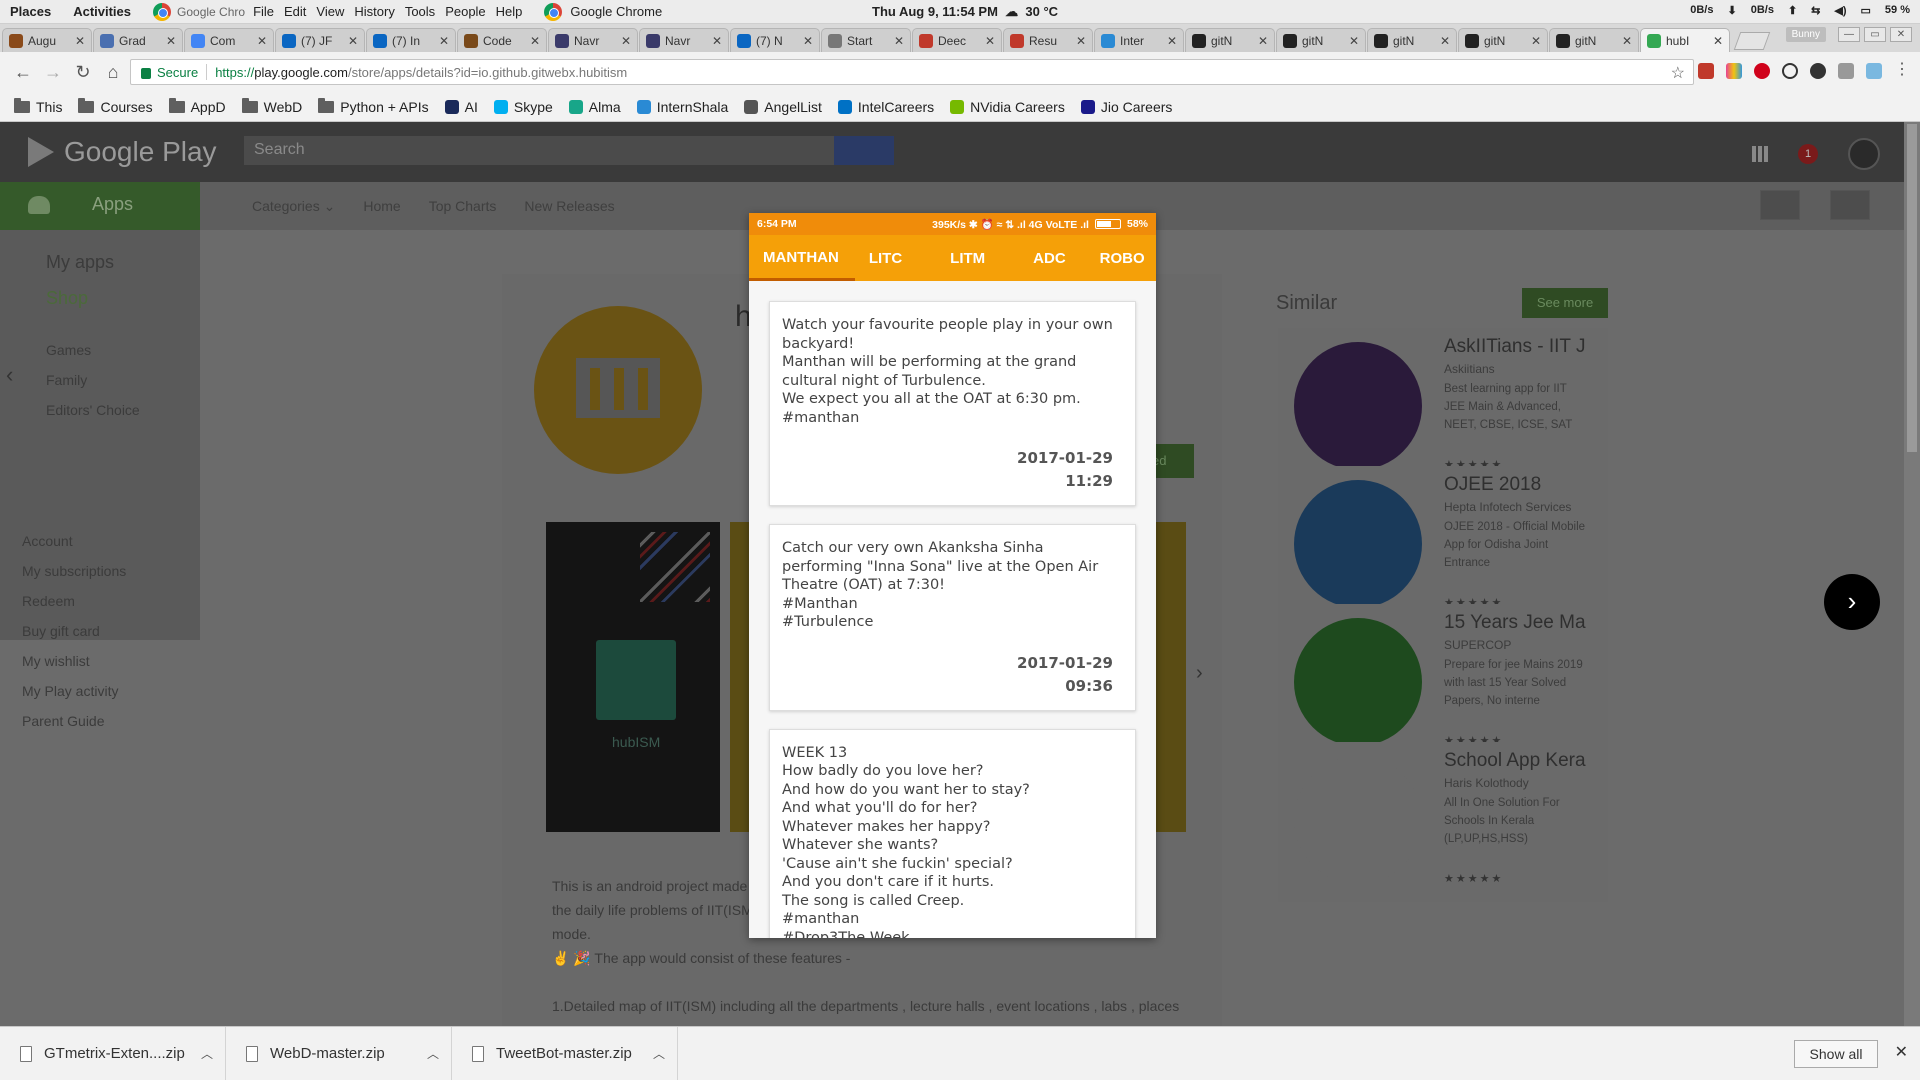  I want to click on more-menu-icon: ⋮, so click(1902, 70).